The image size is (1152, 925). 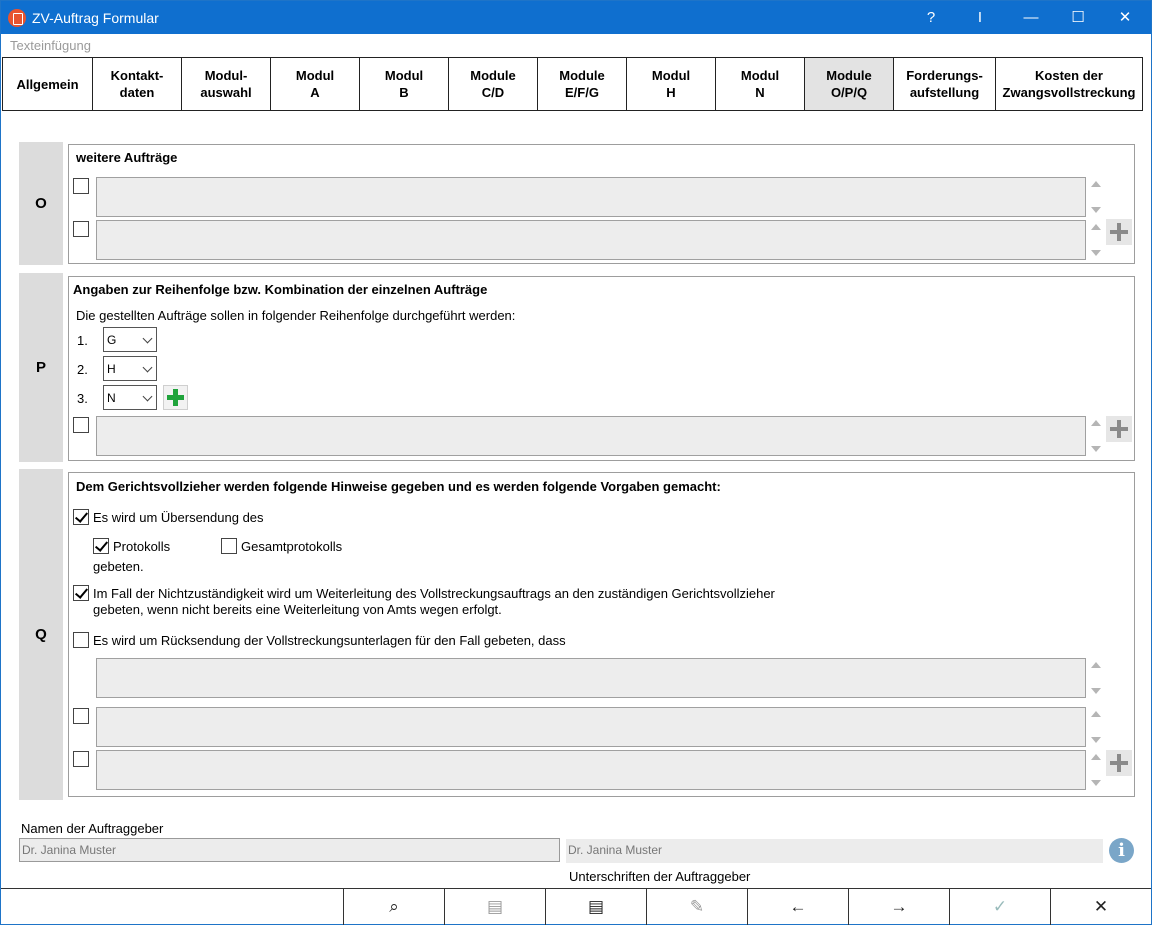 I want to click on ok-button: ✓, so click(x=999, y=907).